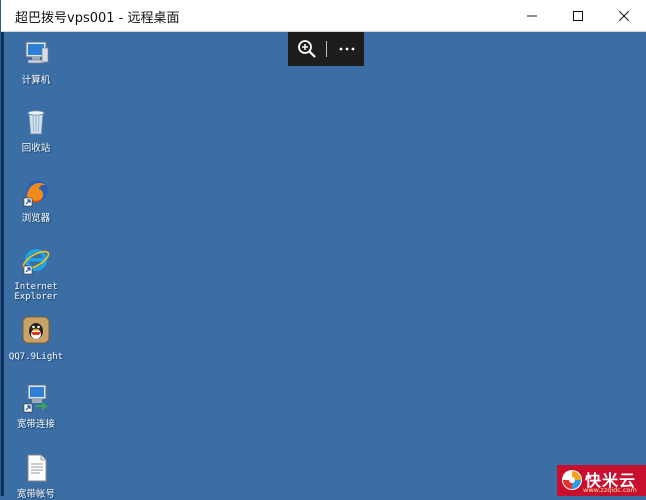  I want to click on broadband-connection-icon, so click(35, 398).